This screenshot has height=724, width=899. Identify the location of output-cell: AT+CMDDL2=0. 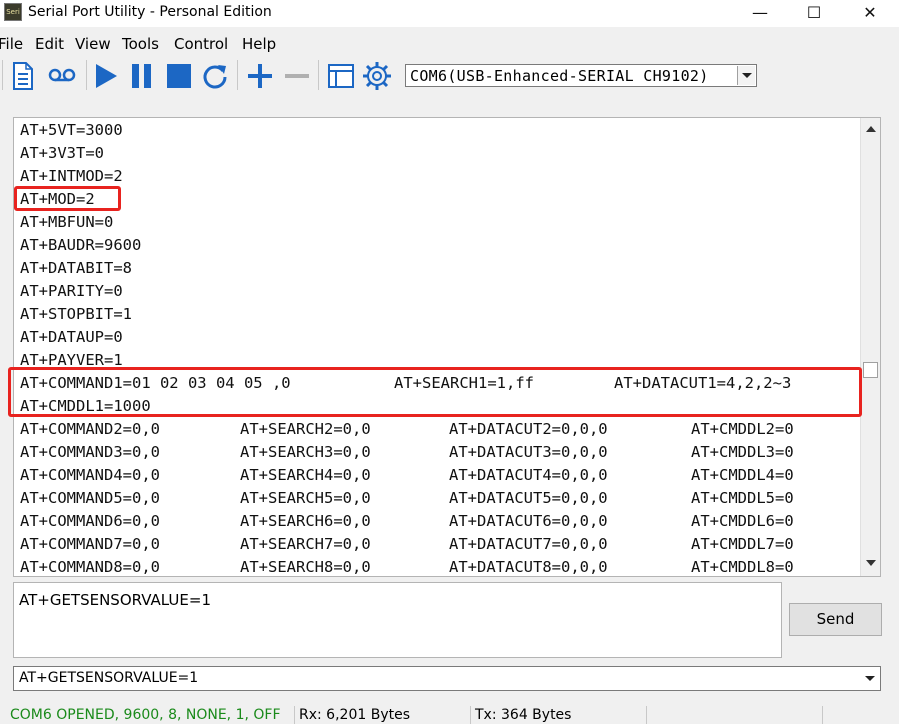
(742, 429).